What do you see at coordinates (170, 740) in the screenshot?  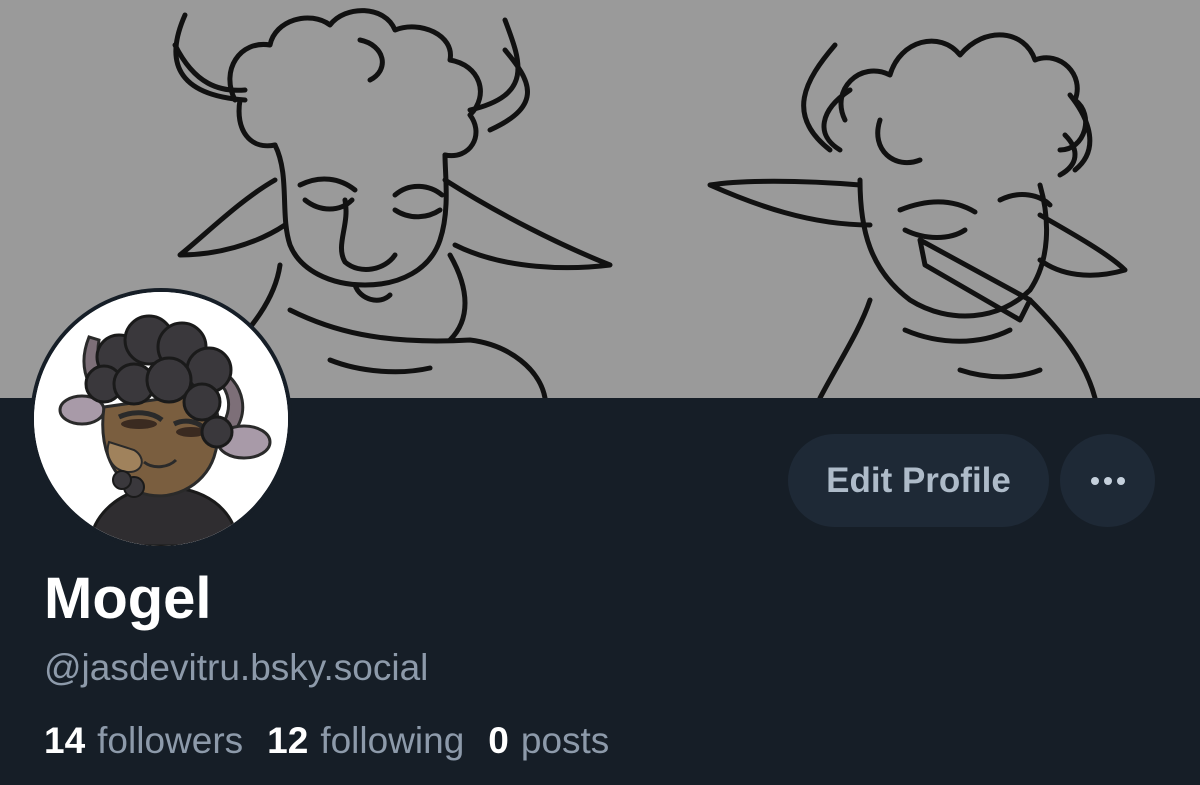 I see `followers-label: followers` at bounding box center [170, 740].